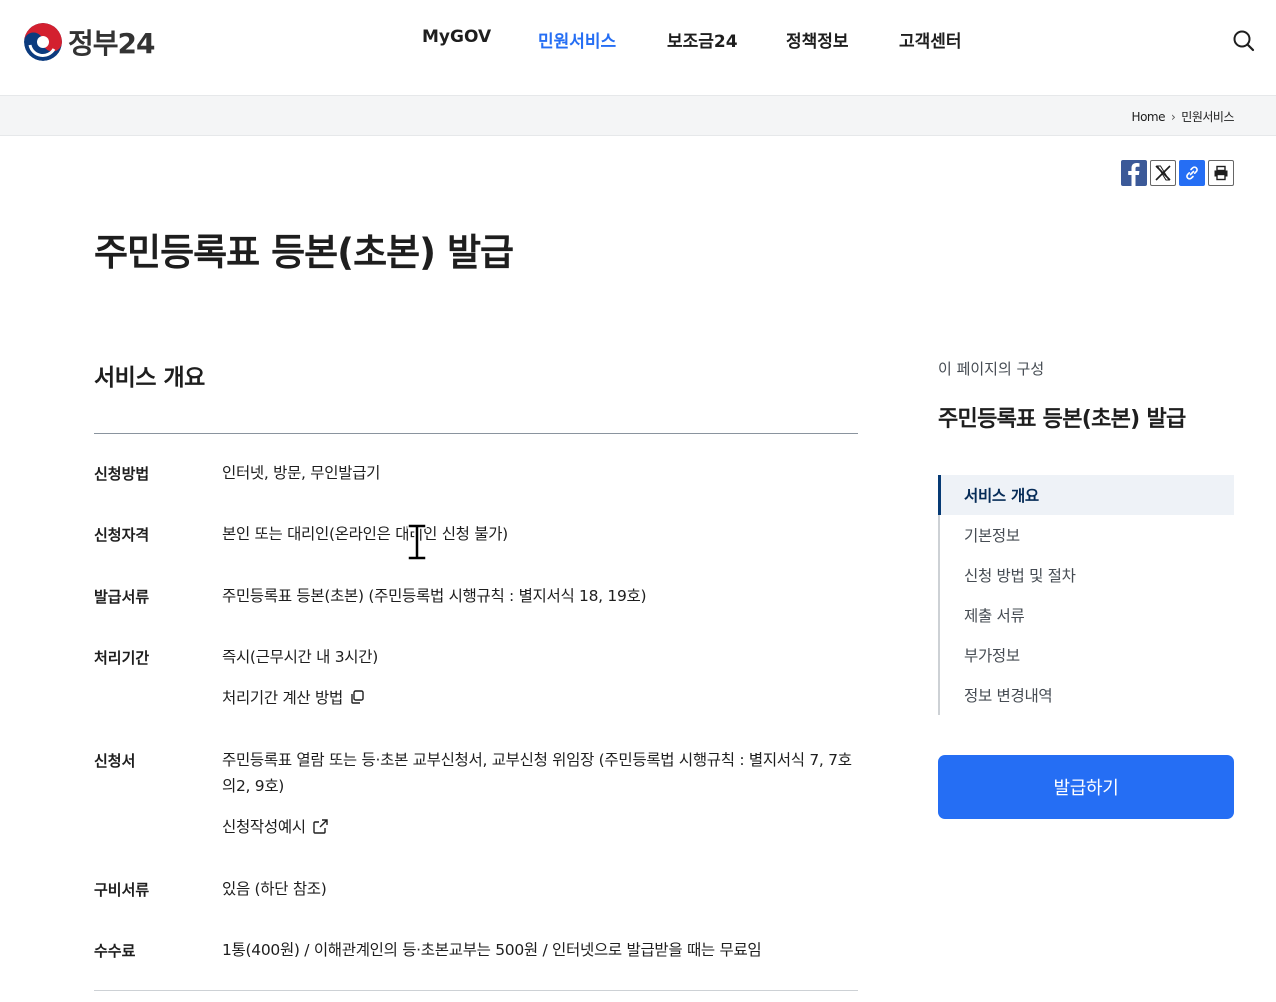 The width and height of the screenshot is (1276, 1002). Describe the element at coordinates (456, 37) in the screenshot. I see `nav-mygov: MyGOV` at that location.